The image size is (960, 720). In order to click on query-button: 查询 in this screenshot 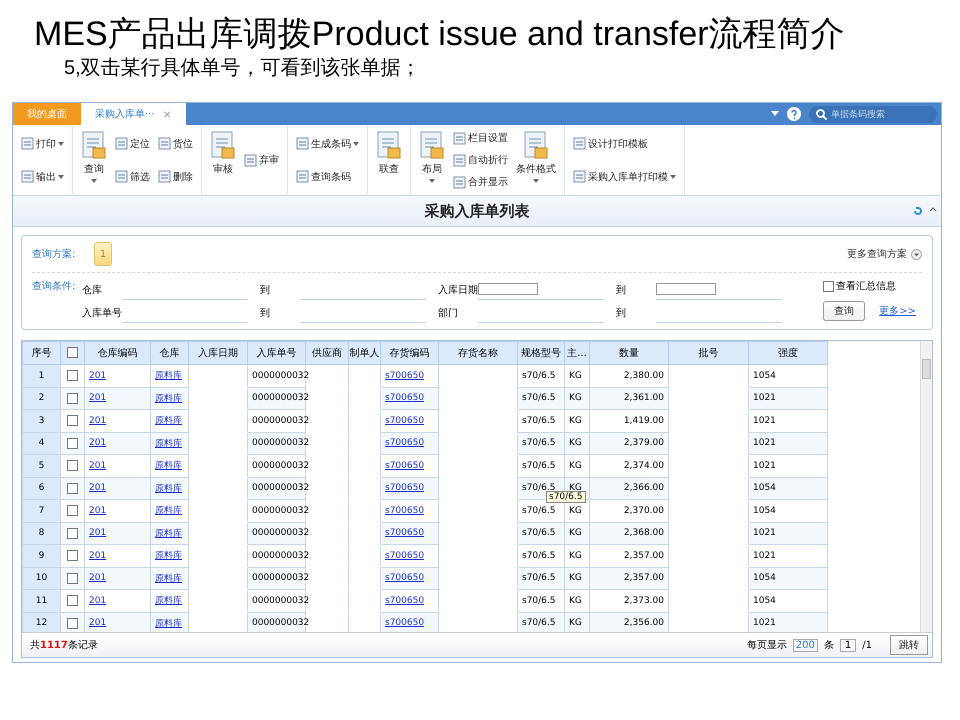, I will do `click(844, 311)`.